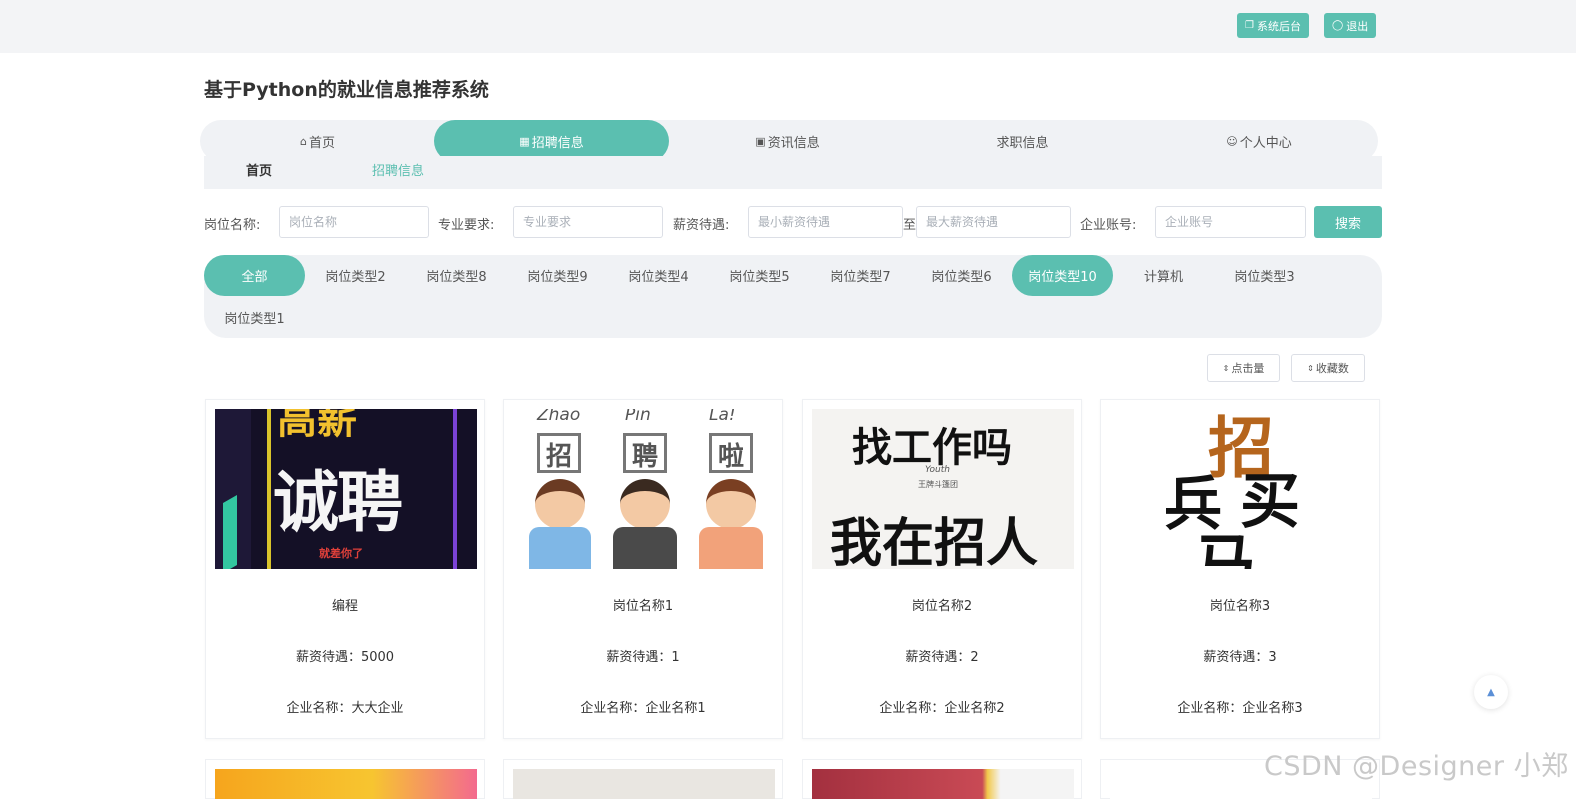 The width and height of the screenshot is (1576, 799). I want to click on job-card-salary: 薪资待遇：1, so click(643, 657).